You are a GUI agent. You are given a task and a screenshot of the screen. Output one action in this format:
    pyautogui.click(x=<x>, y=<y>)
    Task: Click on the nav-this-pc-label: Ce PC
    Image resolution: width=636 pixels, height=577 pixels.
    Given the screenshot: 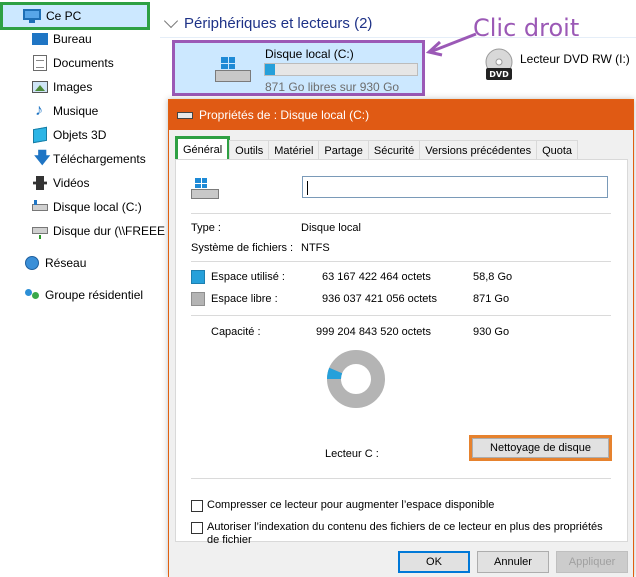 What is the action you would take?
    pyautogui.click(x=64, y=16)
    